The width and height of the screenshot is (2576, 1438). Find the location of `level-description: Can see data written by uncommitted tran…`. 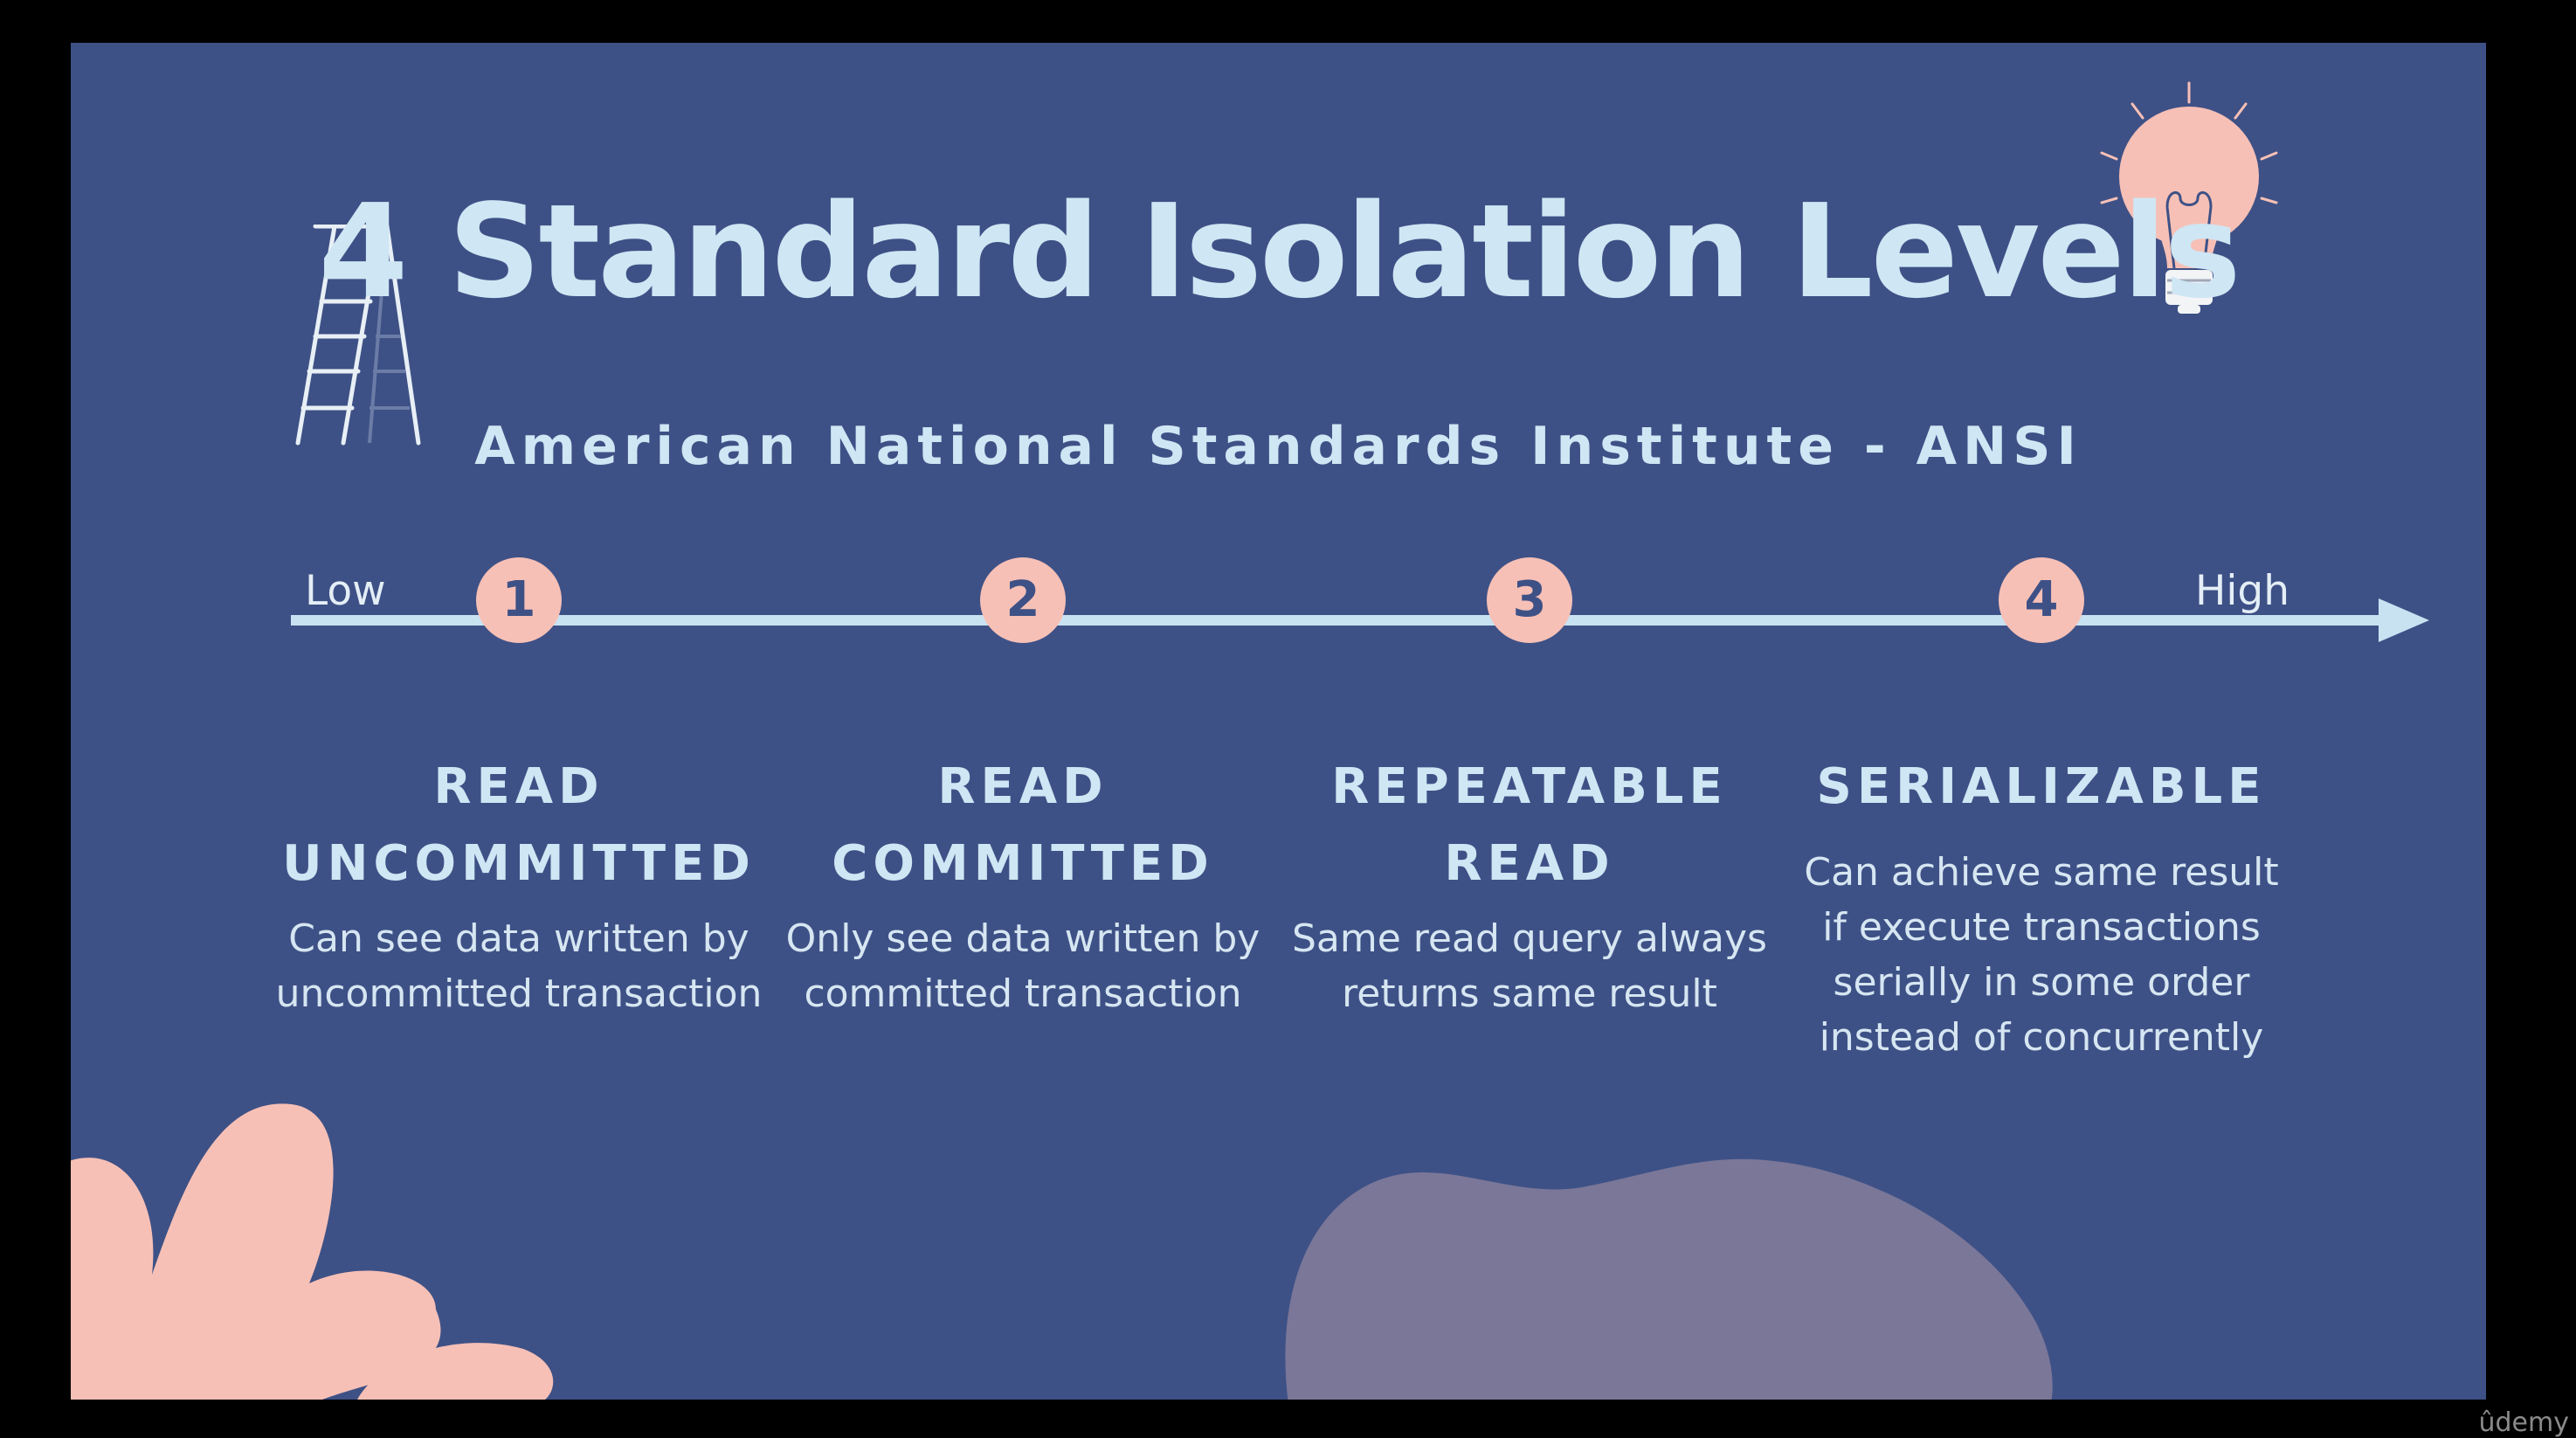

level-description: Can see data written by uncommitted tran… is located at coordinates (519, 966).